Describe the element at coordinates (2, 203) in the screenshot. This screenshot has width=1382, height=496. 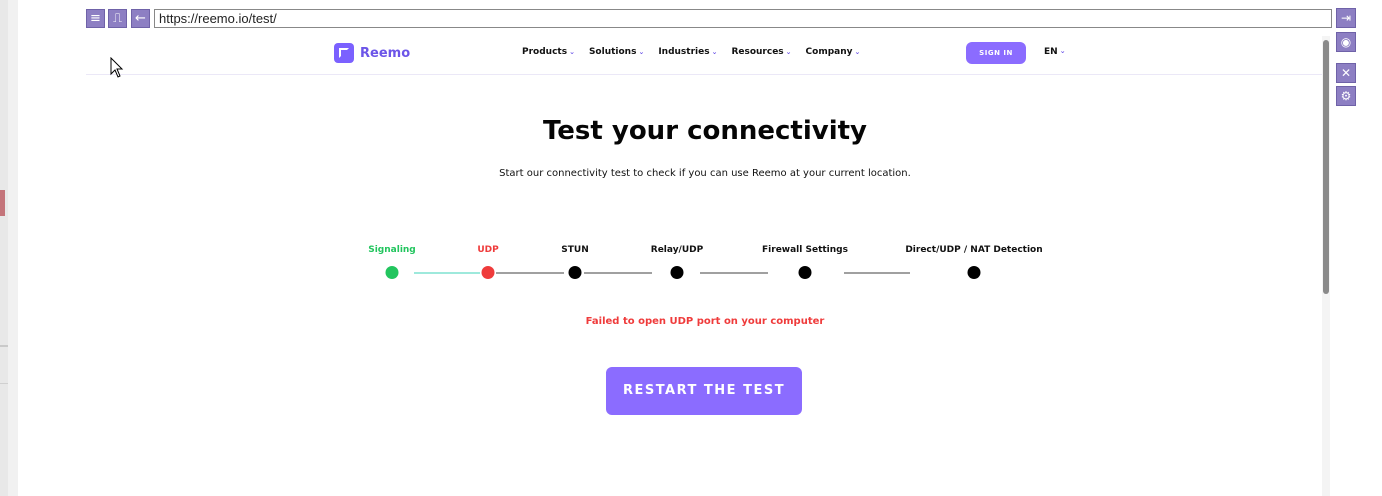
I see `left-edge-marker` at that location.